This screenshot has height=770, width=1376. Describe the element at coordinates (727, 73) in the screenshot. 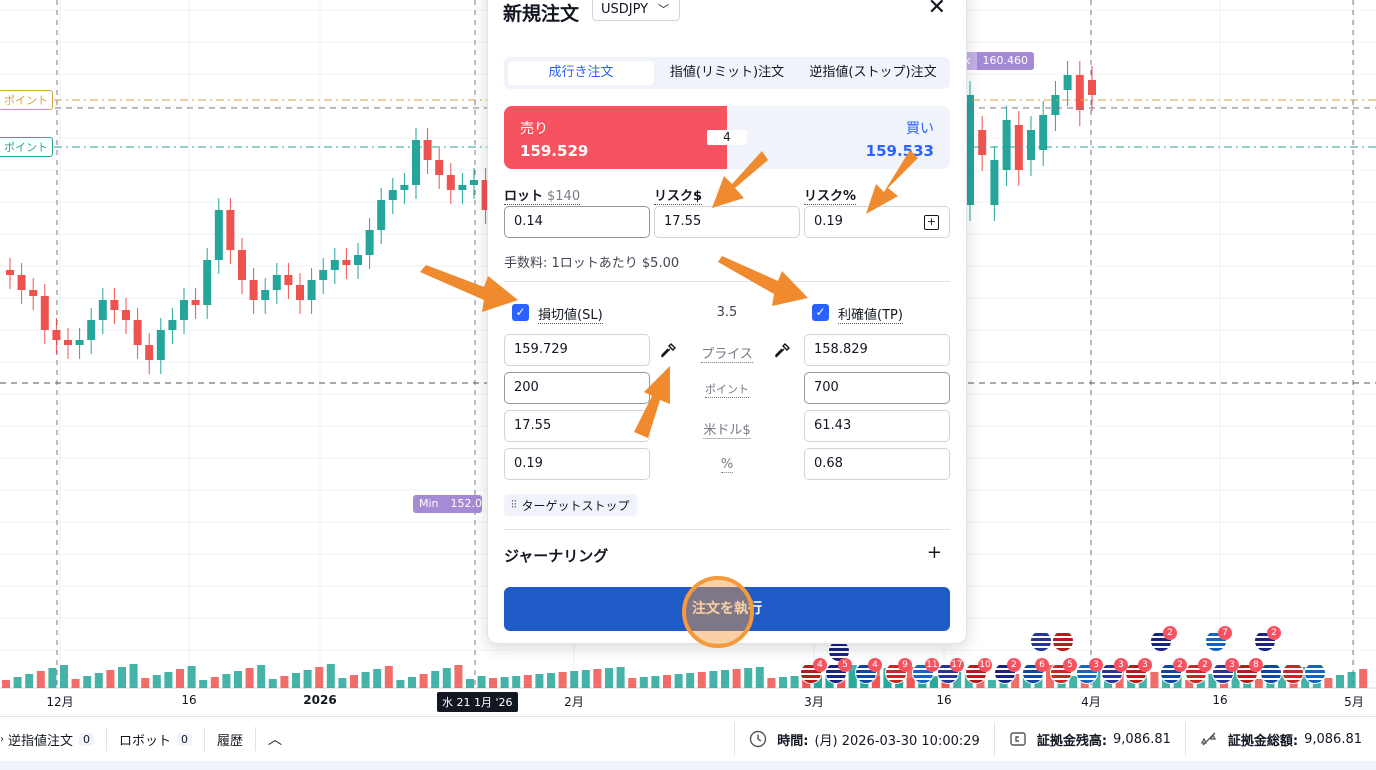

I see `tab-limit: 指値(リミット)注文` at that location.